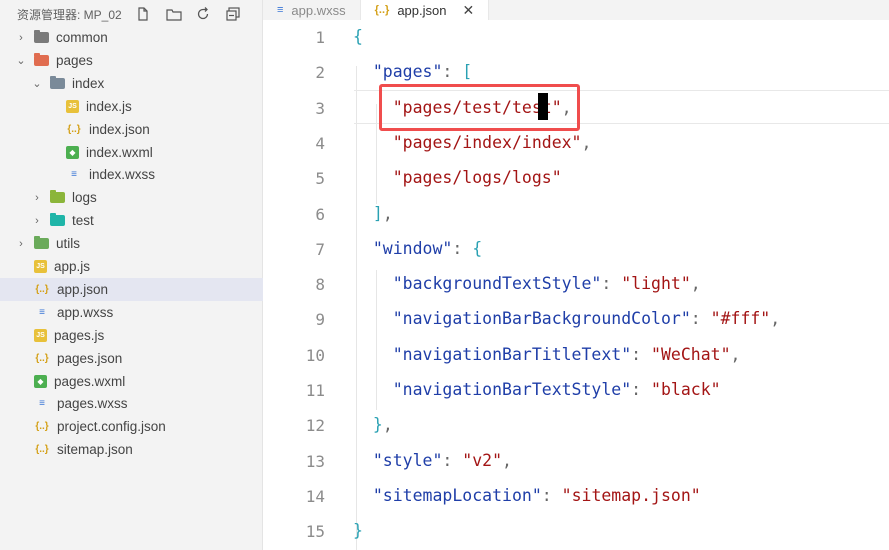 This screenshot has height=550, width=889. I want to click on code-line: }, so click(358, 530).